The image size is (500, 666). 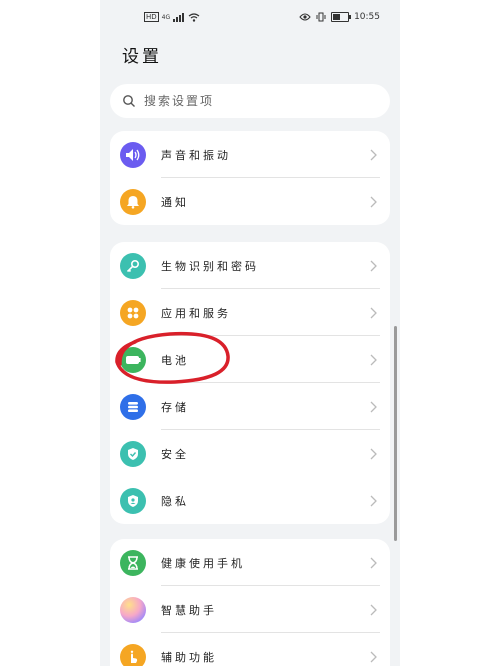 I want to click on settings-item-sound: 声音和振动, so click(x=250, y=154).